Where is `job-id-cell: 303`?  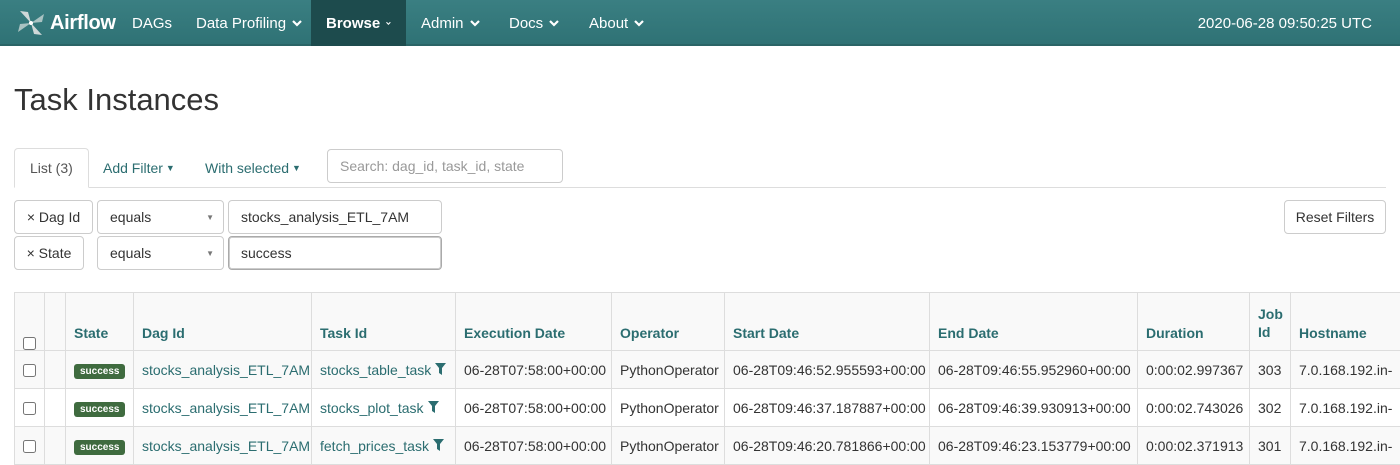
job-id-cell: 303 is located at coordinates (1270, 370).